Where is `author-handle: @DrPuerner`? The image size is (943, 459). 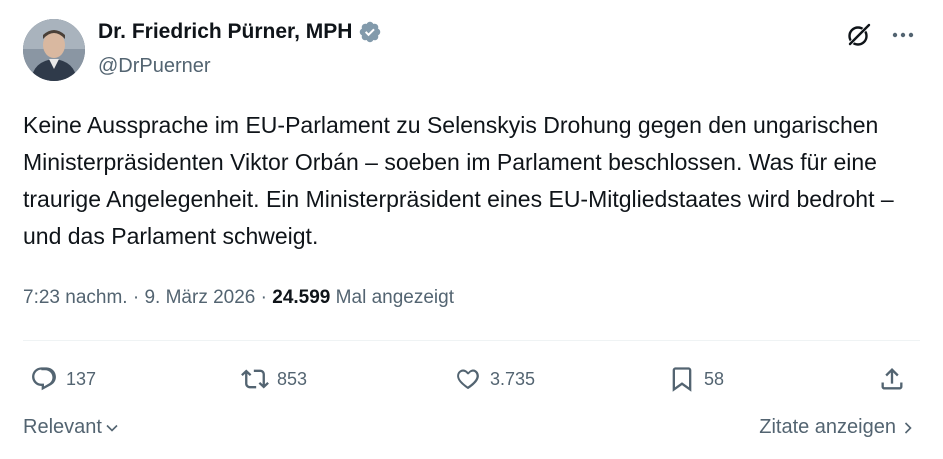
author-handle: @DrPuerner is located at coordinates (154, 66).